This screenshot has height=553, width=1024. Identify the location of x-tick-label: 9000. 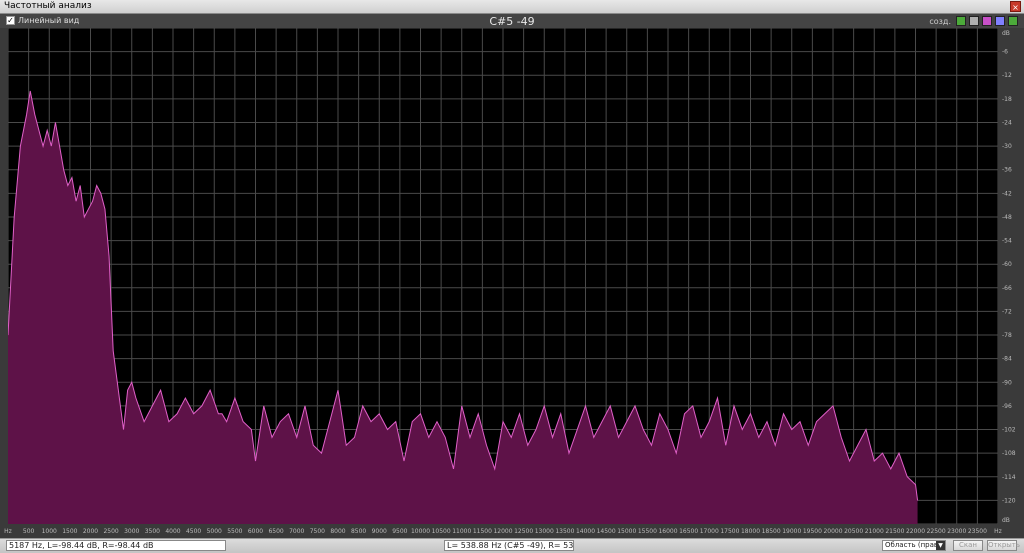
(379, 531).